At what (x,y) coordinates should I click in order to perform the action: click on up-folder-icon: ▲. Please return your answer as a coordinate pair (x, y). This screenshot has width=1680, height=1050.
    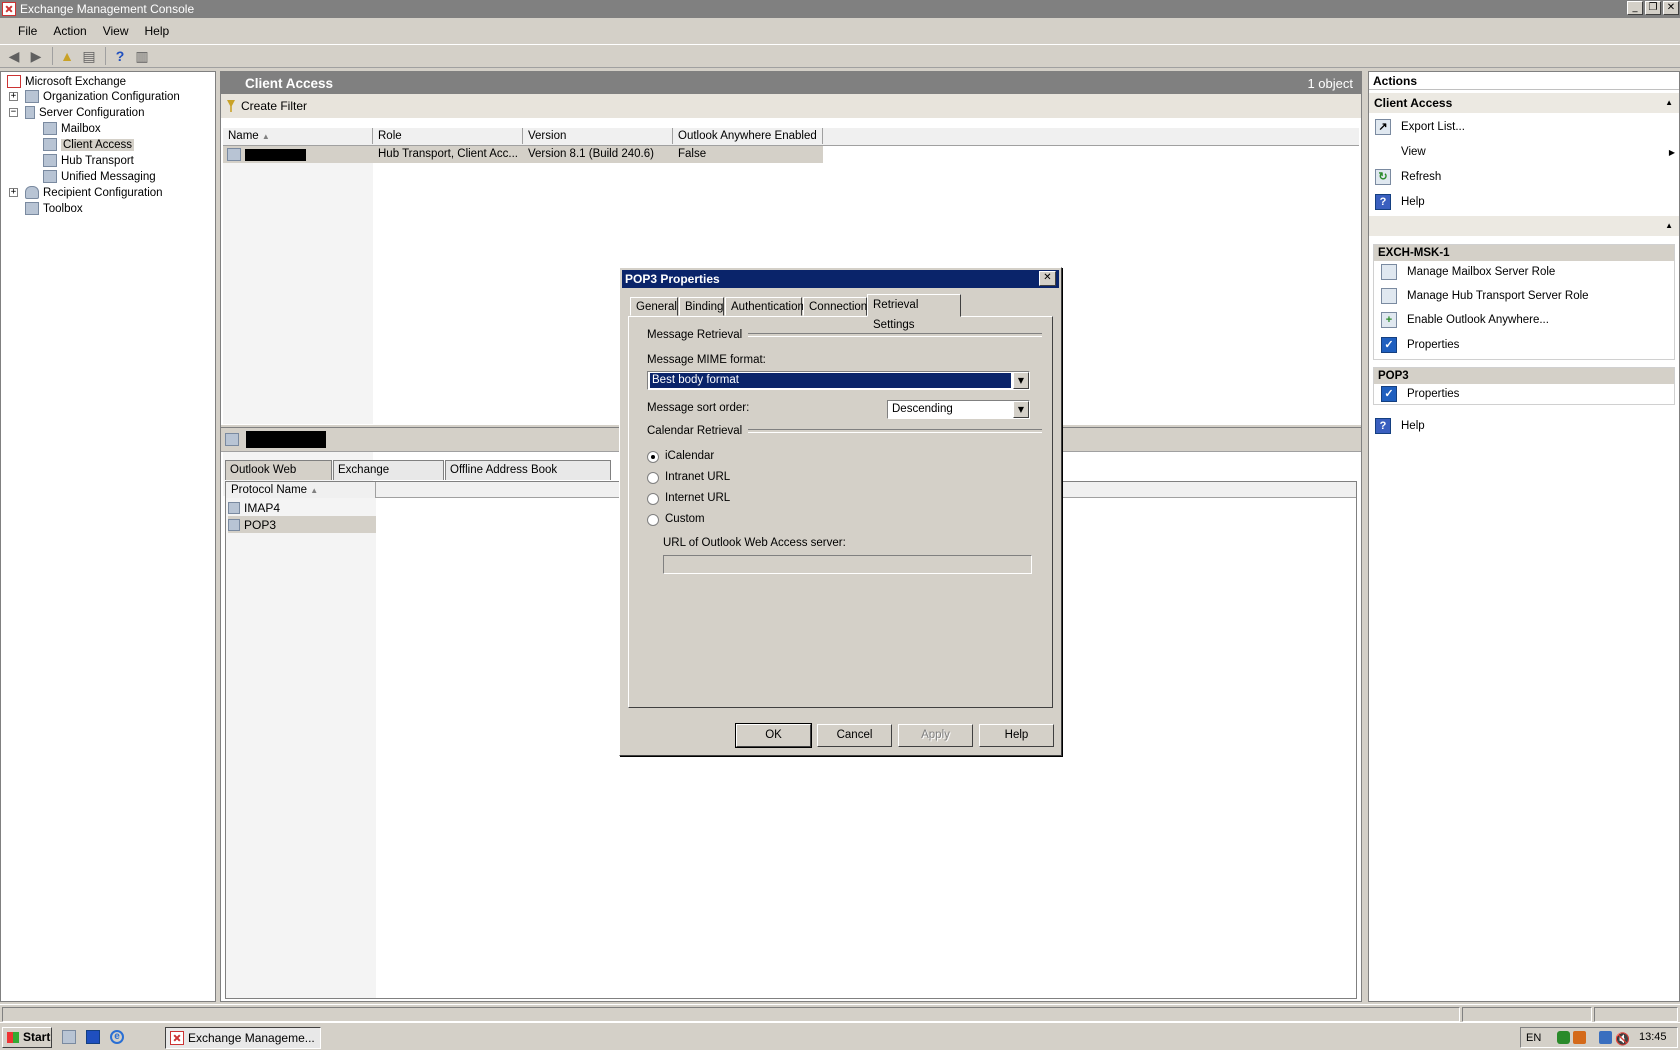
    Looking at the image, I should click on (67, 56).